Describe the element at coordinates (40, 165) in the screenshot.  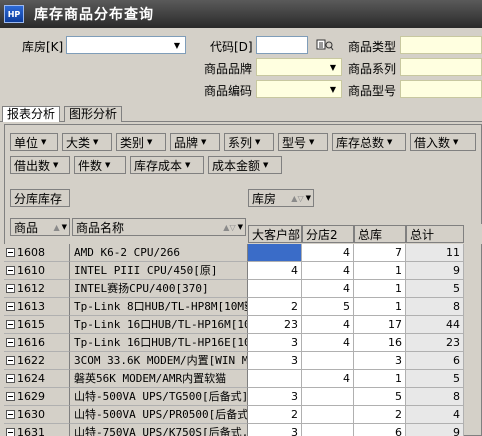
I see `dim-borrow-out: 借出数 ▼` at that location.